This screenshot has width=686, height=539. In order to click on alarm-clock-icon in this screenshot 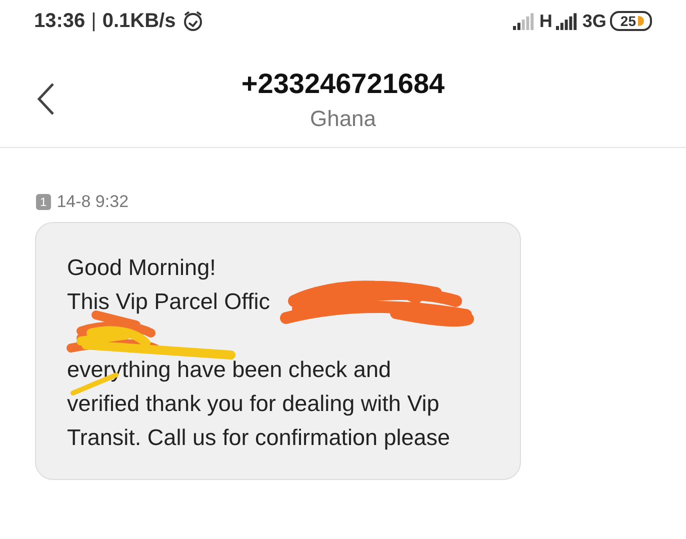, I will do `click(193, 21)`.